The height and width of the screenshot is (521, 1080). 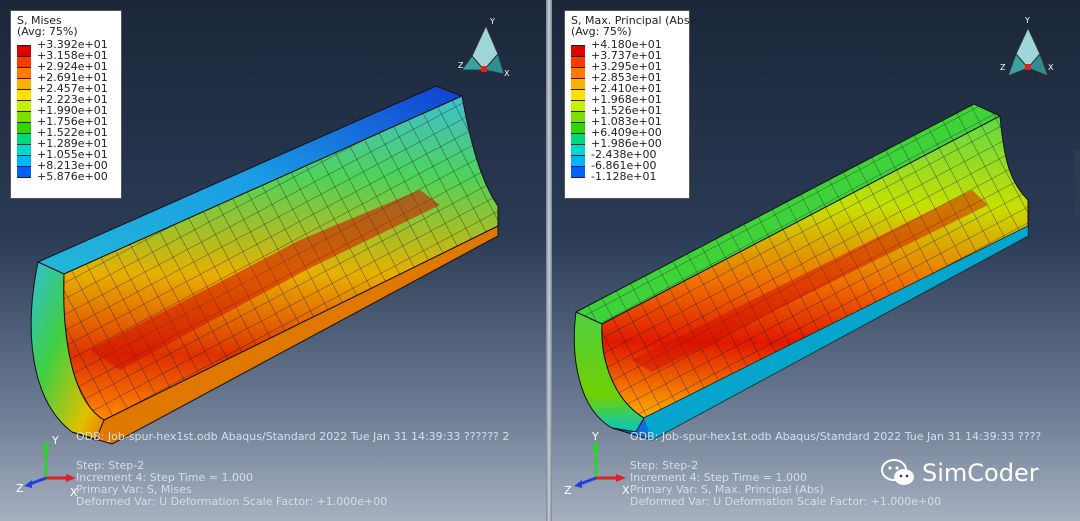 What do you see at coordinates (897, 472) in the screenshot?
I see `wechat-icon` at bounding box center [897, 472].